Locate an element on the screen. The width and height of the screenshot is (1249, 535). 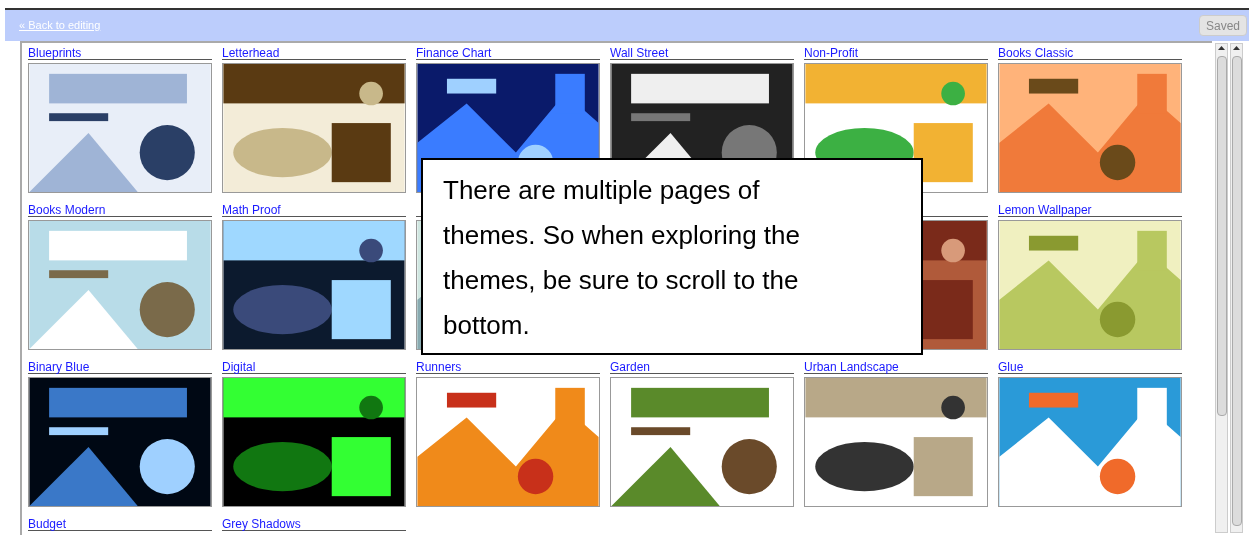
theme-link: Urban Landscape is located at coordinates (851, 367).